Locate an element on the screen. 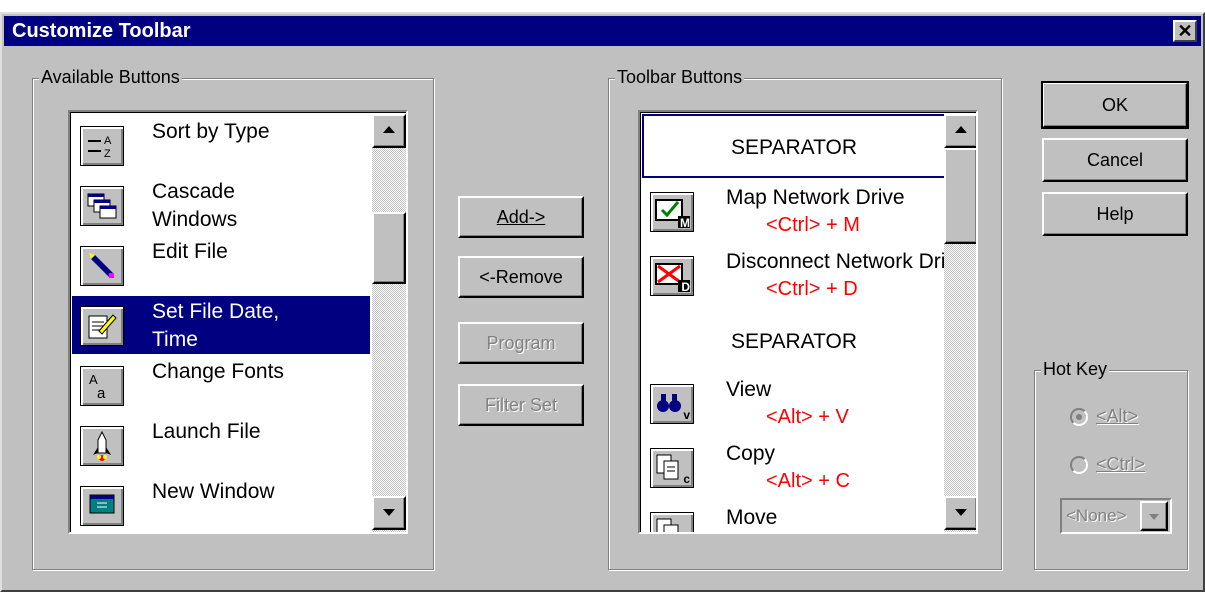  toolbar-list-item: Move is located at coordinates (792, 517).